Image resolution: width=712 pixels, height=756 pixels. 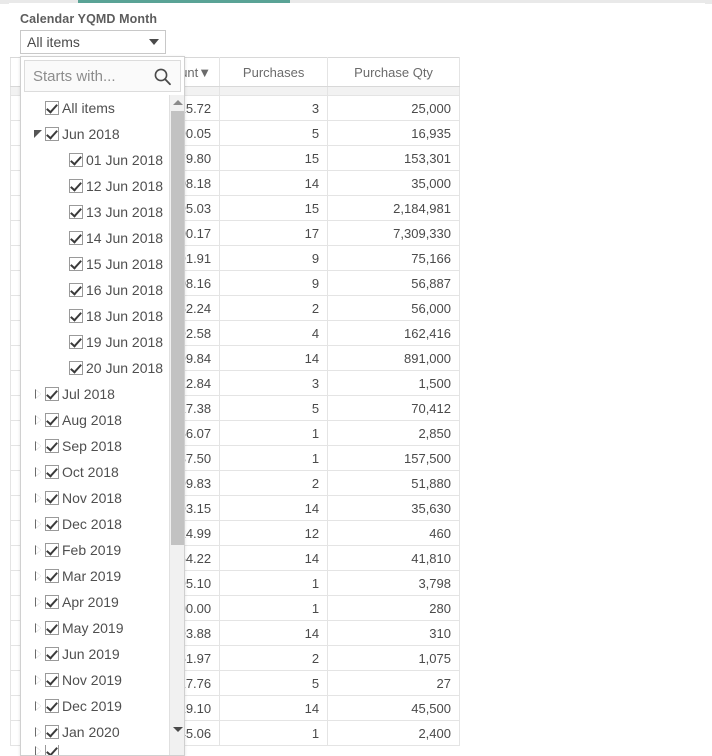 I want to click on cell-purch: 5, so click(x=274, y=133).